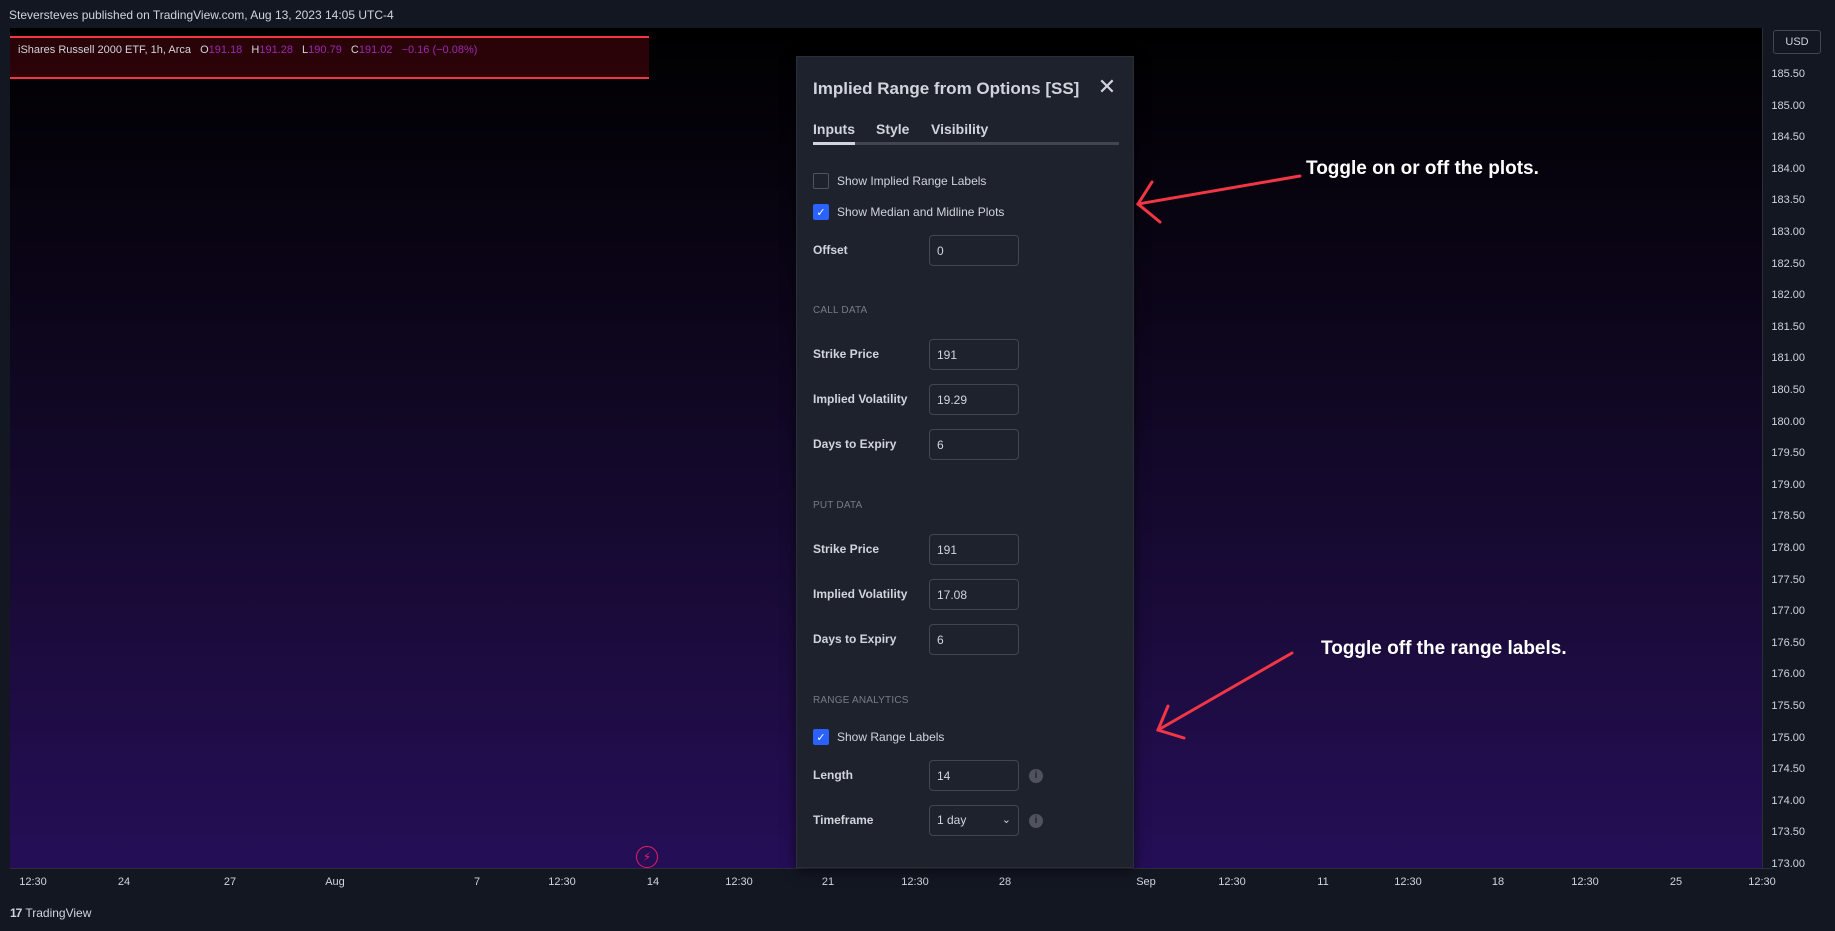  What do you see at coordinates (1788, 737) in the screenshot?
I see `price-tick: 175.00` at bounding box center [1788, 737].